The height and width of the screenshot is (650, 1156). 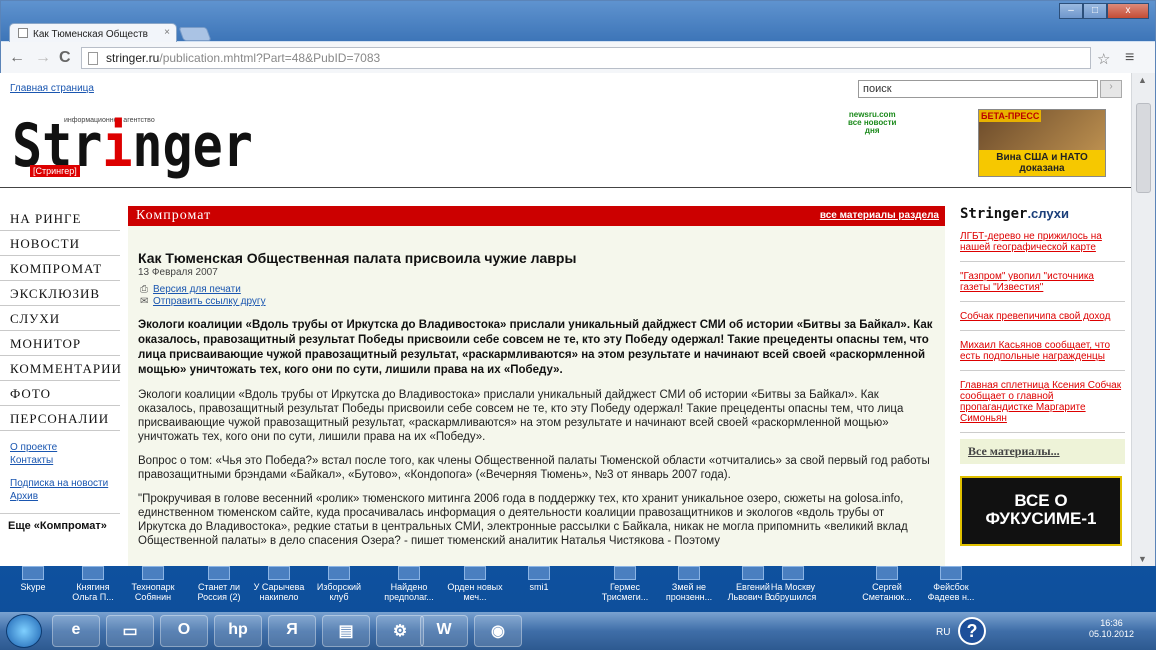 What do you see at coordinates (1071, 11) in the screenshot?
I see `minimize-button: –` at bounding box center [1071, 11].